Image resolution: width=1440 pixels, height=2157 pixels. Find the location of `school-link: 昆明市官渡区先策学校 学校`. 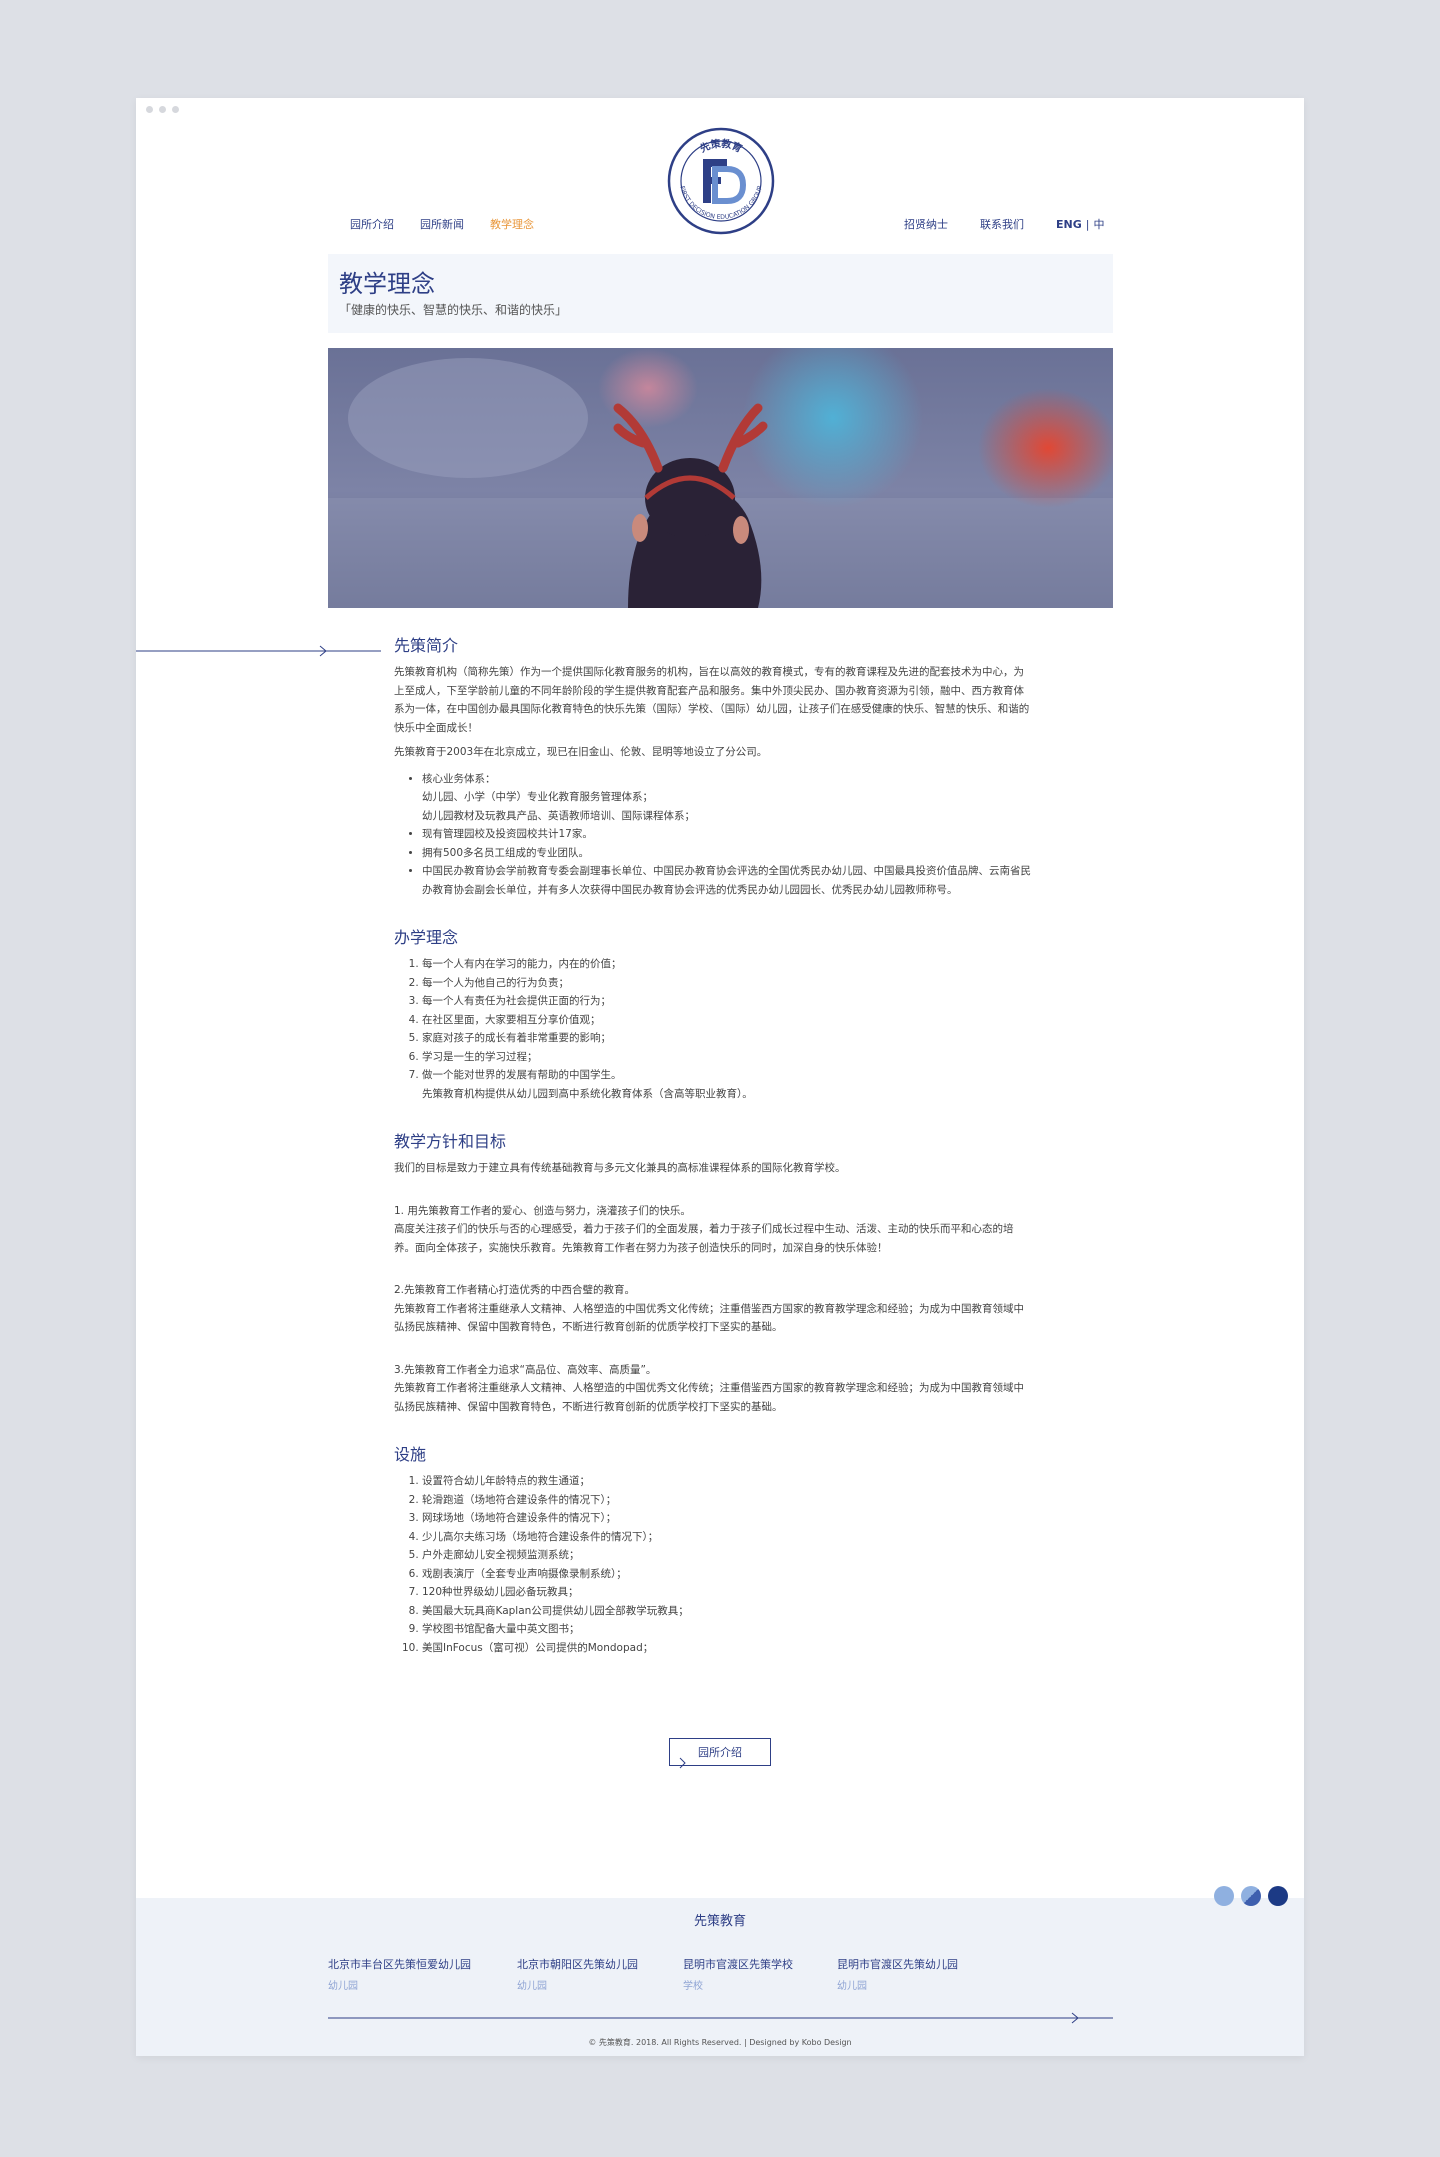

school-link: 昆明市官渡区先策学校 学校 is located at coordinates (738, 1974).